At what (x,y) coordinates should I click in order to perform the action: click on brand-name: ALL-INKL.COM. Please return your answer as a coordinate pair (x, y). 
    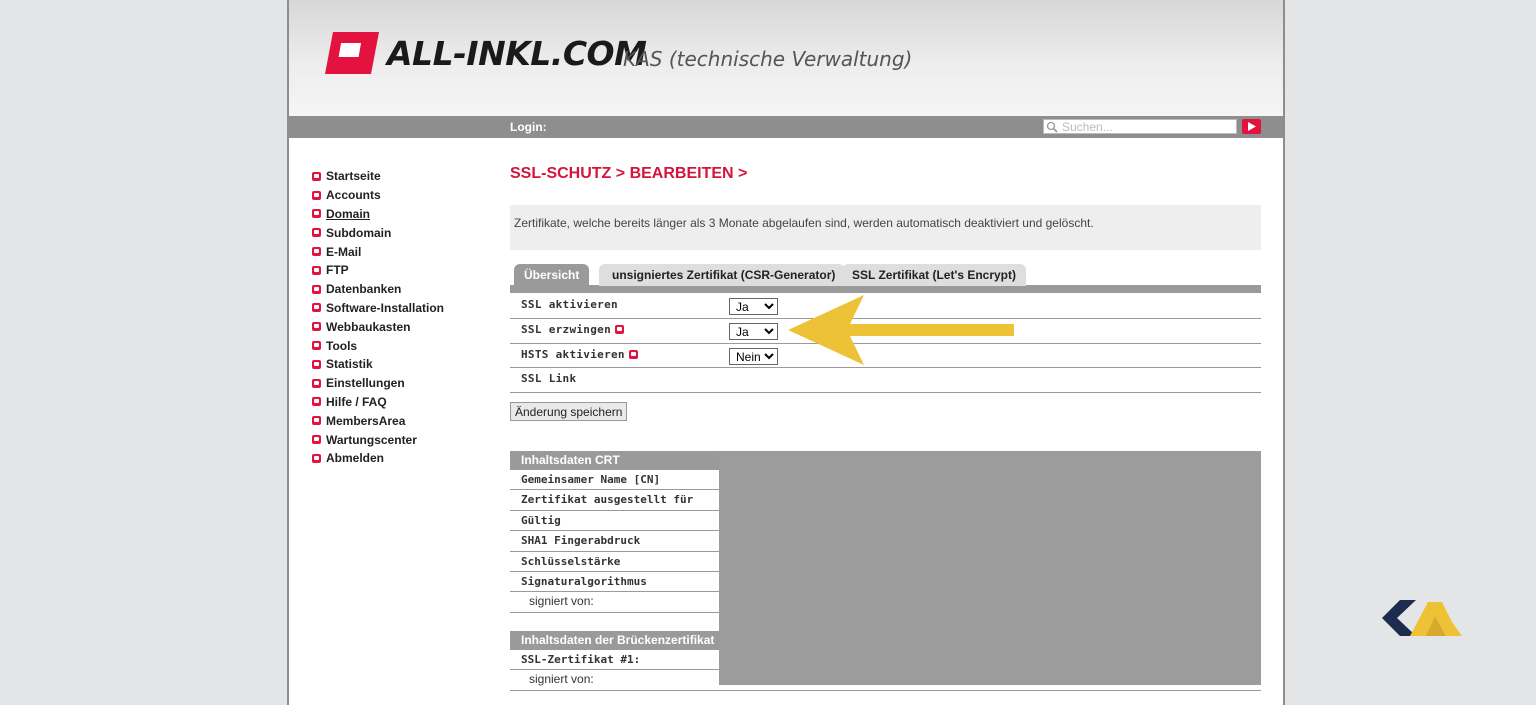
    Looking at the image, I should click on (517, 53).